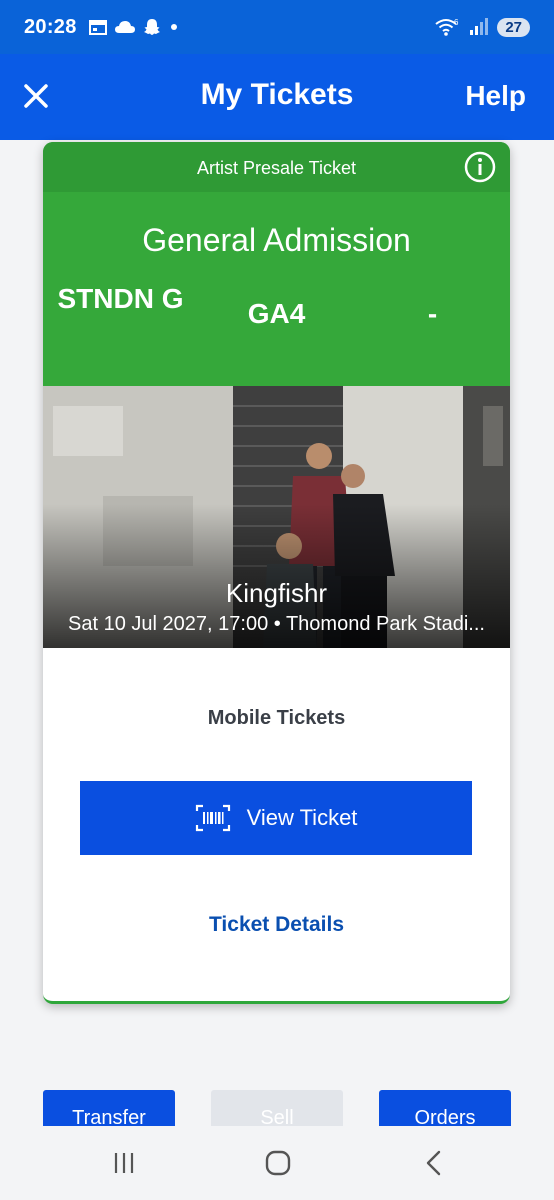 The height and width of the screenshot is (1200, 554). What do you see at coordinates (276, 240) in the screenshot?
I see `admission-type: General Admission` at bounding box center [276, 240].